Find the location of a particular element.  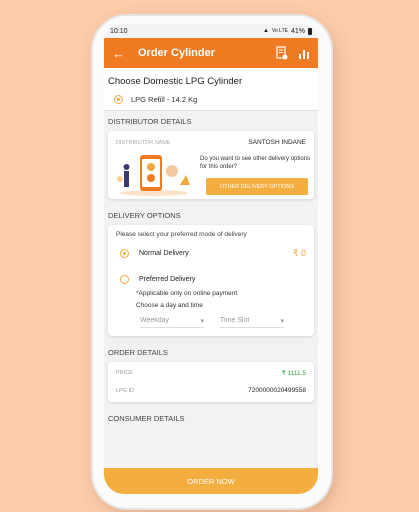

lpg-title: Choose Domestic LPG Cylinder is located at coordinates (175, 81).